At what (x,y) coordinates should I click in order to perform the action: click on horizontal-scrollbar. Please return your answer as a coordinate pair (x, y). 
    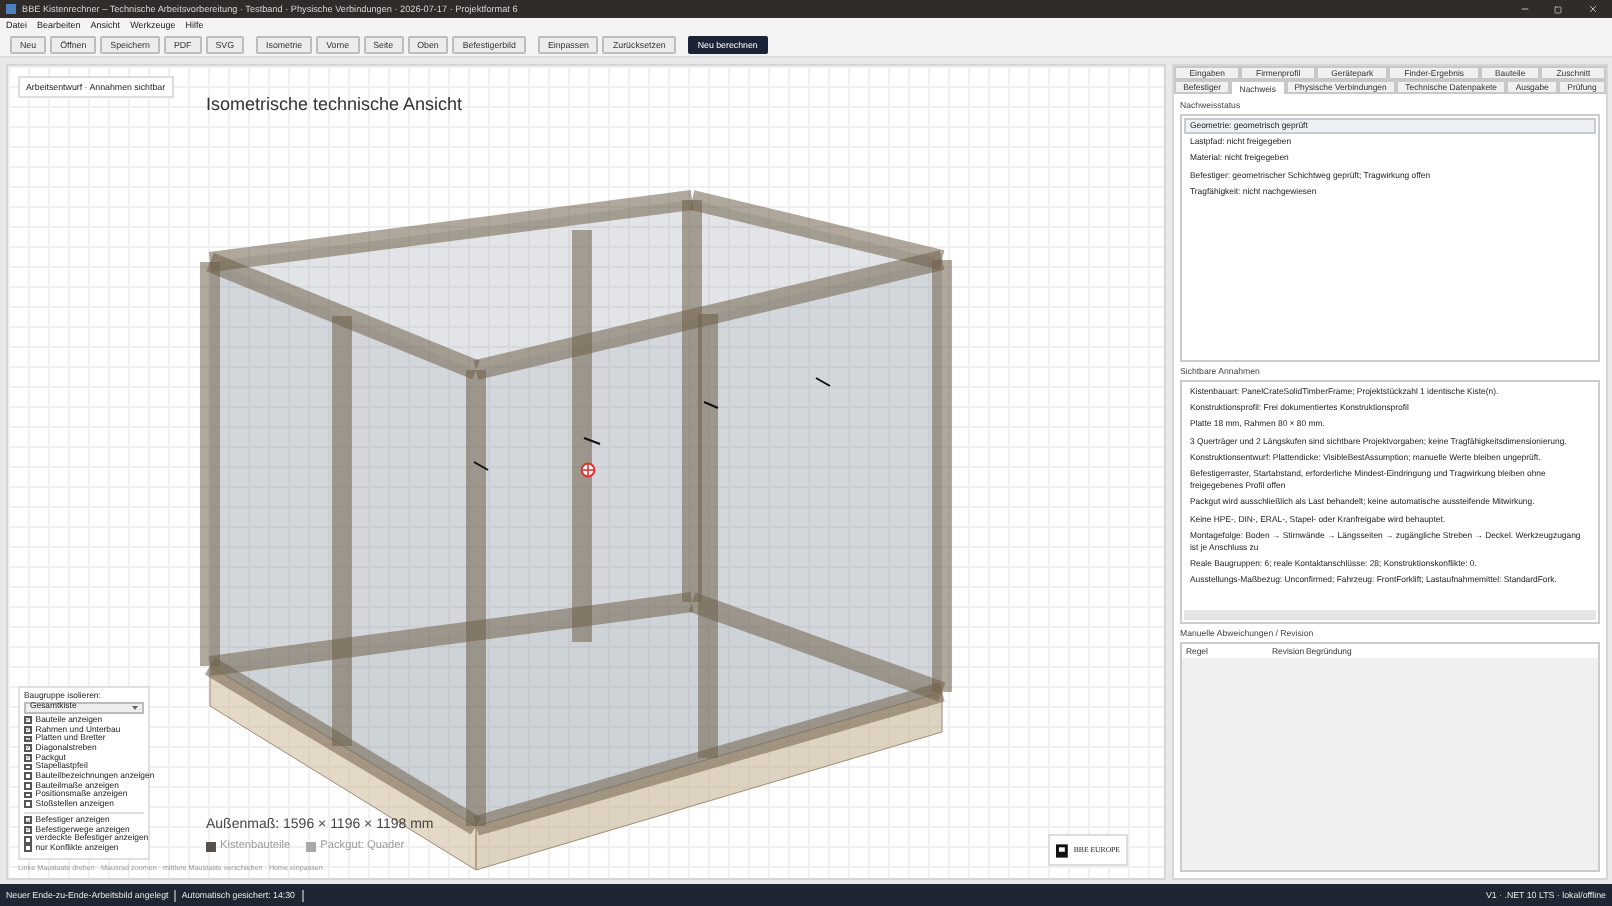
    Looking at the image, I should click on (1390, 615).